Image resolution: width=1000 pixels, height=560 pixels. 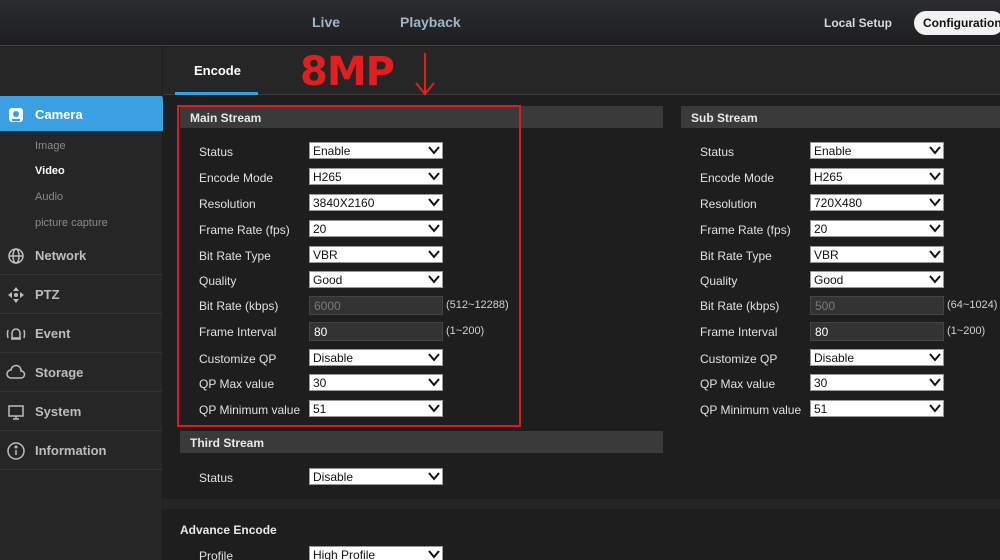 I want to click on sidebar-item-network: Network, so click(x=81, y=256).